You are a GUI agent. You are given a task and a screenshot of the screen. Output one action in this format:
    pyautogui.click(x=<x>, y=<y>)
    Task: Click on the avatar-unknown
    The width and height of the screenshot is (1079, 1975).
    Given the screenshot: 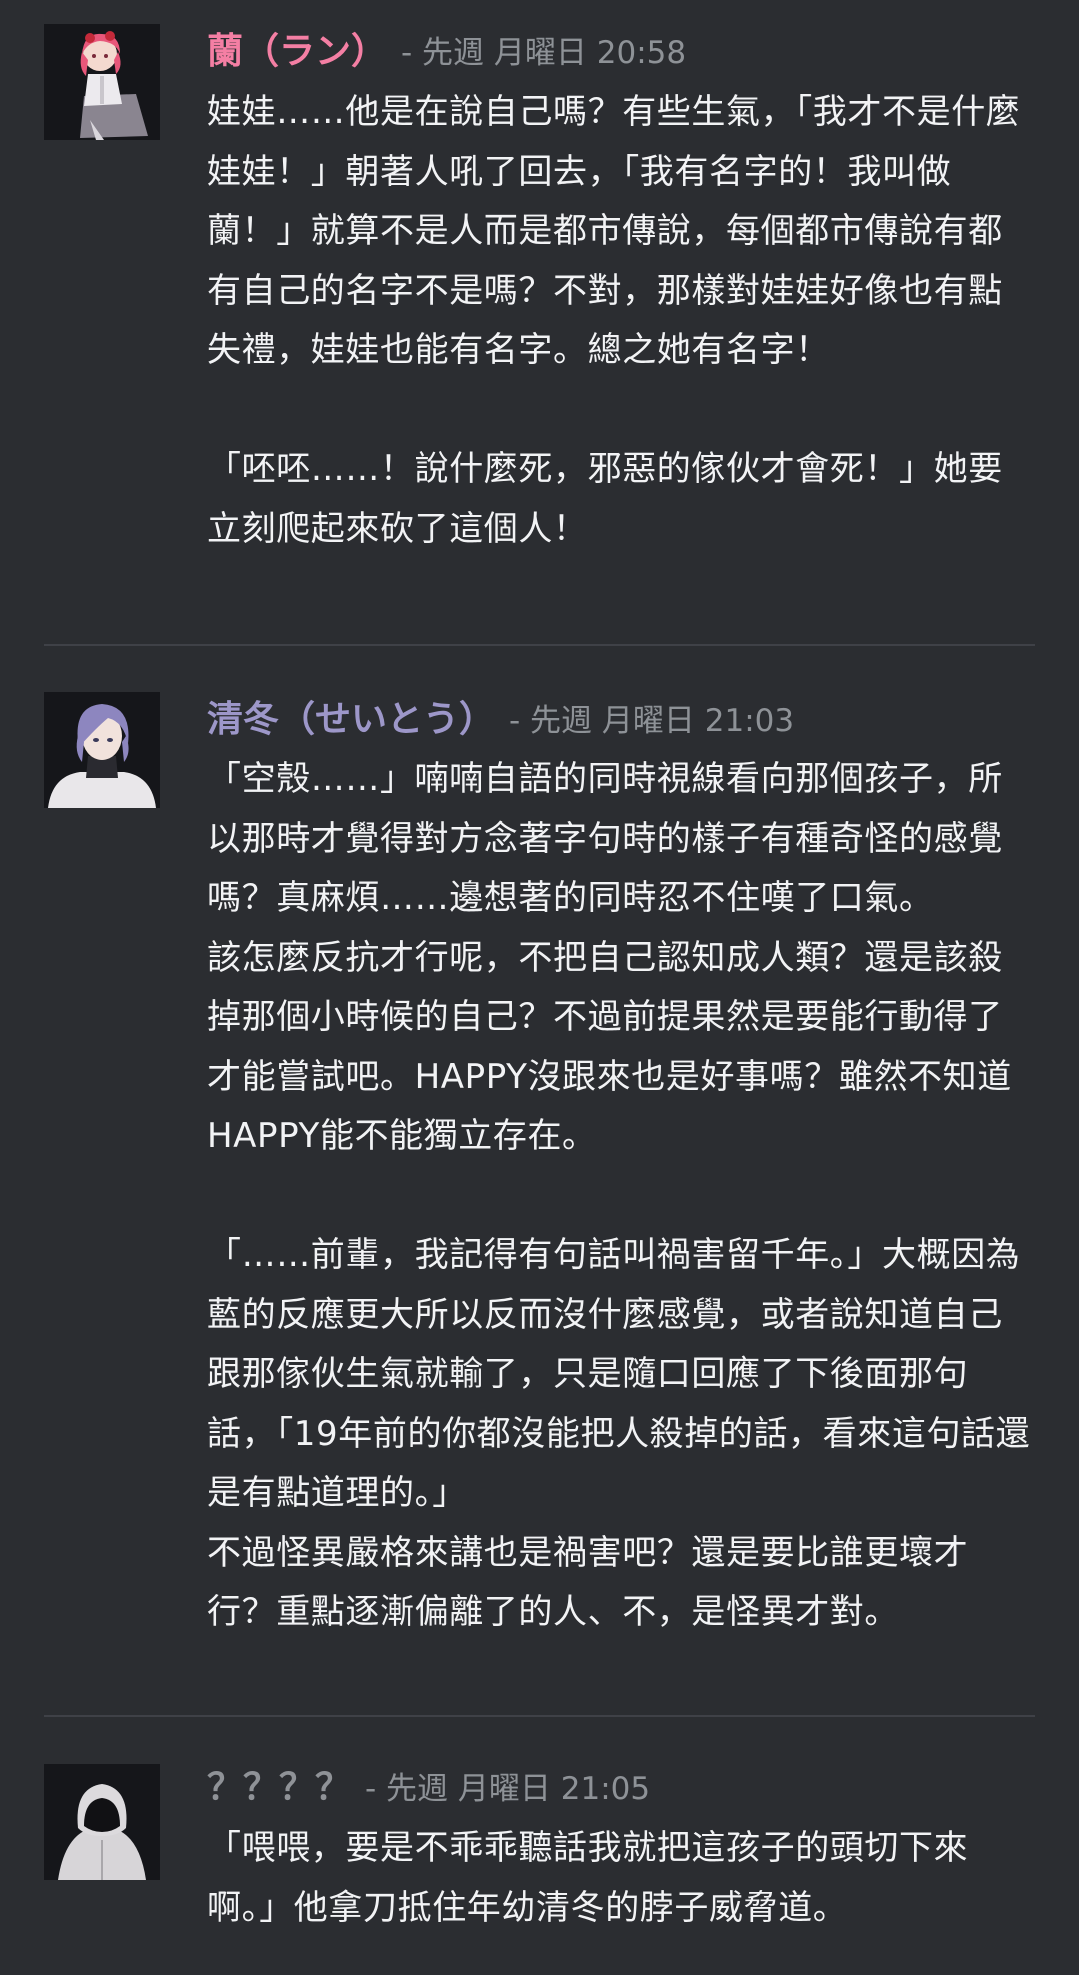 What is the action you would take?
    pyautogui.click(x=102, y=1822)
    